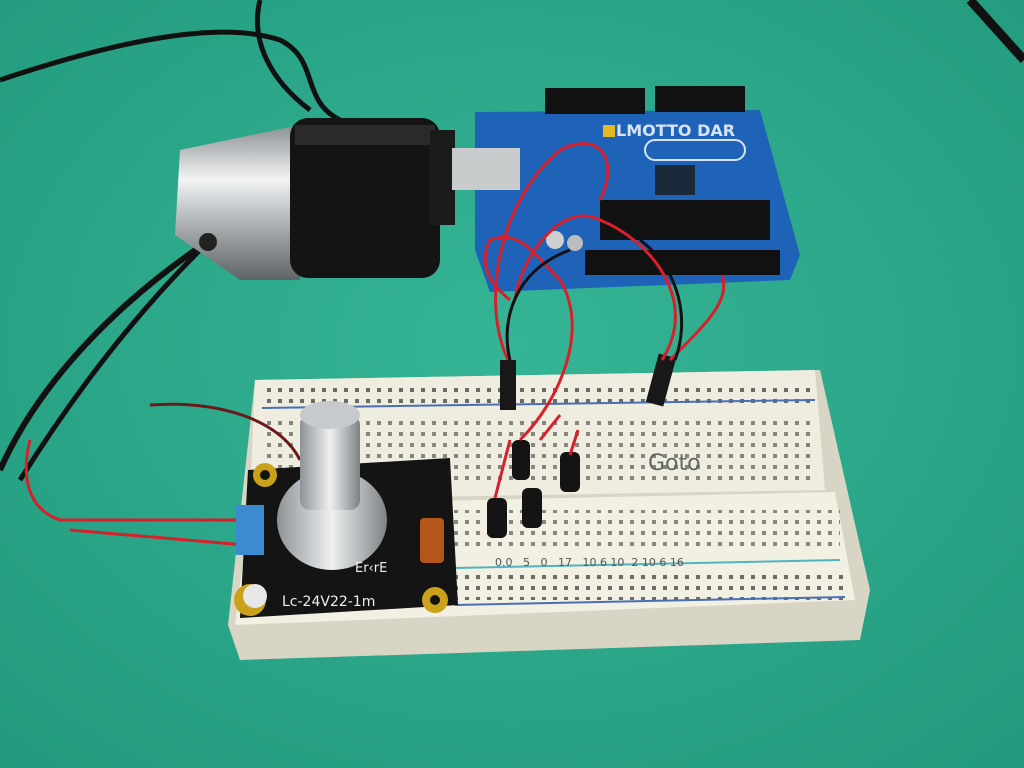 The height and width of the screenshot is (768, 1024). I want to click on resistor, so click(432, 540).